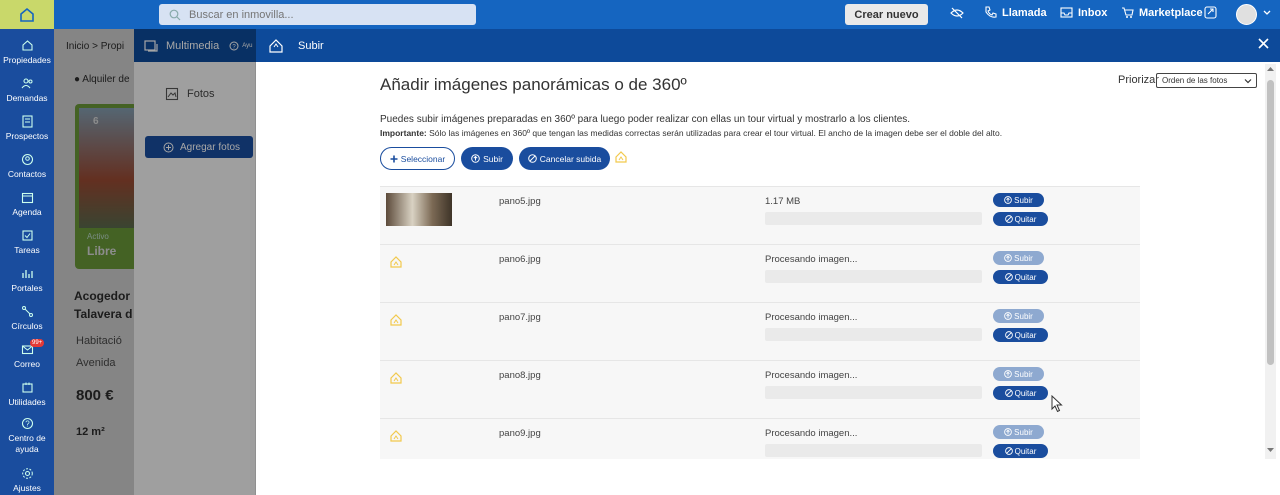  What do you see at coordinates (27, 166) in the screenshot?
I see `sidebar-item-contactos: Contactos` at bounding box center [27, 166].